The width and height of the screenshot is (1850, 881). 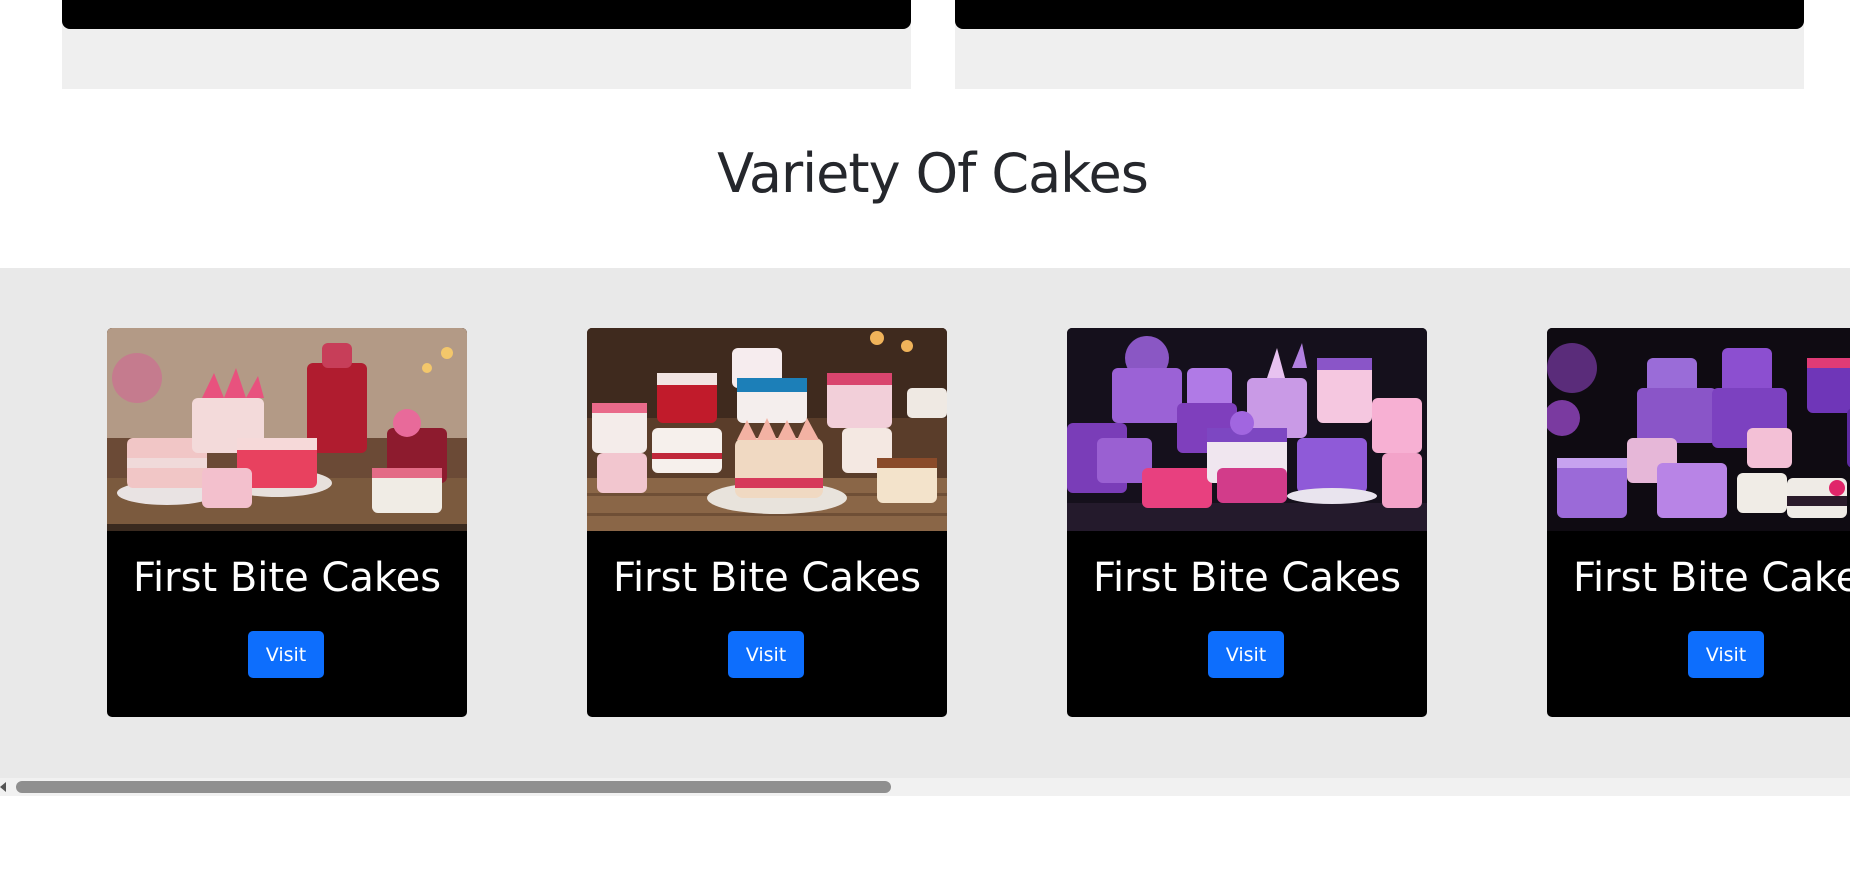 What do you see at coordinates (925, 787) in the screenshot?
I see `horizontal-scrollbar` at bounding box center [925, 787].